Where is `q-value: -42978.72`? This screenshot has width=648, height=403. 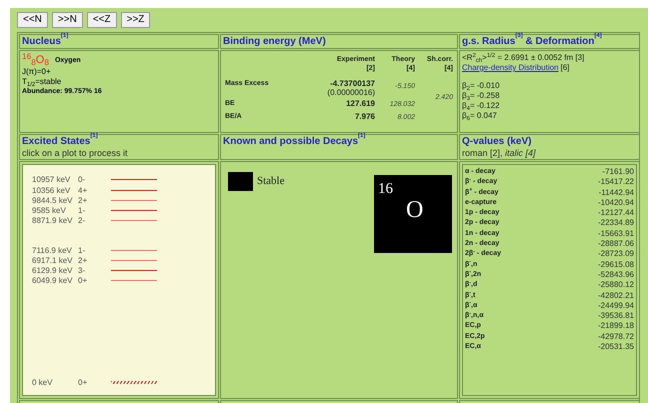 q-value: -42978.72 is located at coordinates (616, 337).